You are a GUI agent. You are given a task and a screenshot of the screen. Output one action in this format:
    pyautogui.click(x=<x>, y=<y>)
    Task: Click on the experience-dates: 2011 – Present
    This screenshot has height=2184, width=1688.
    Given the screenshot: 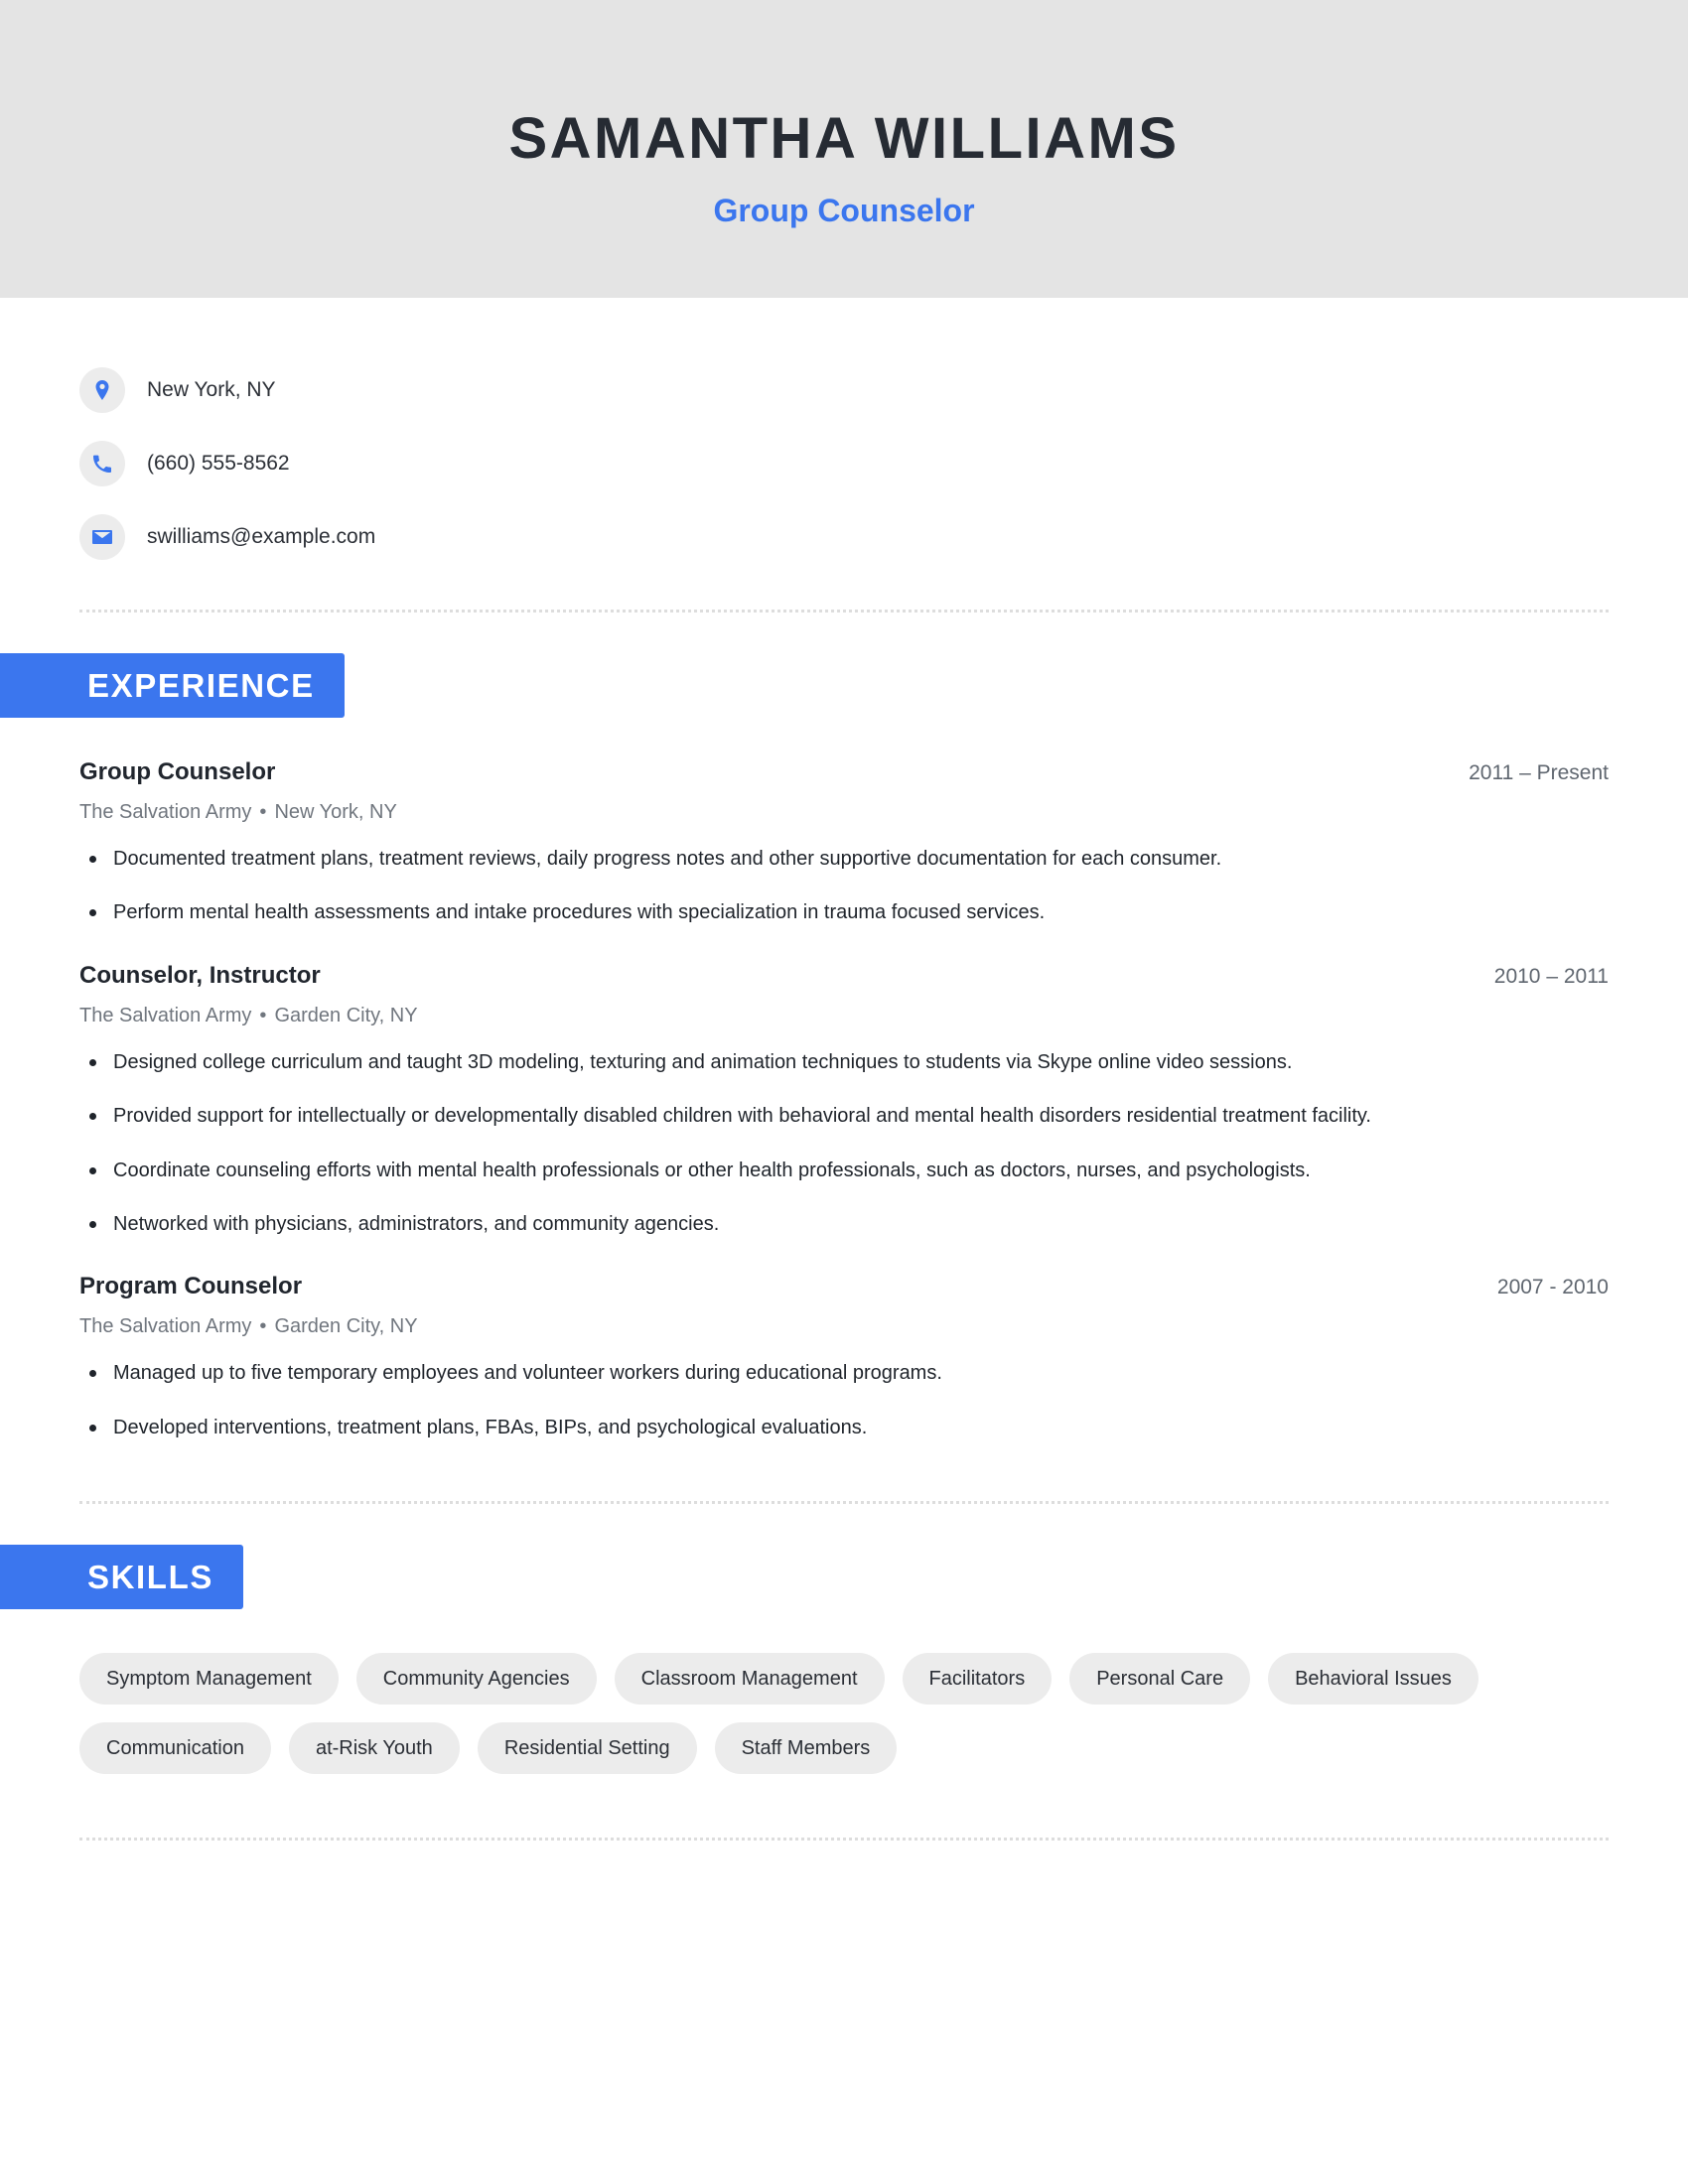 What is the action you would take?
    pyautogui.click(x=1539, y=772)
    